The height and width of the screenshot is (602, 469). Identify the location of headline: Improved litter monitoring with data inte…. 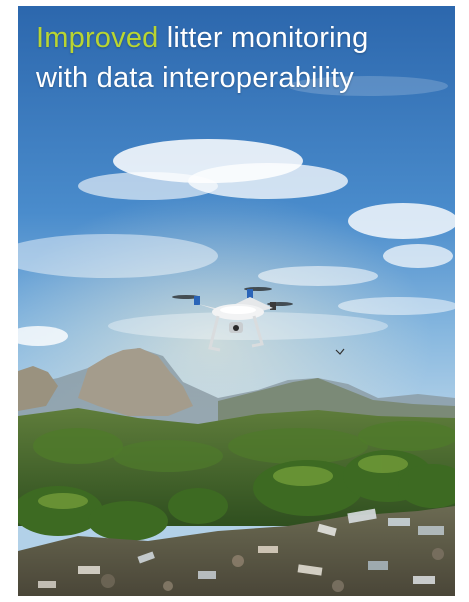
(241, 58).